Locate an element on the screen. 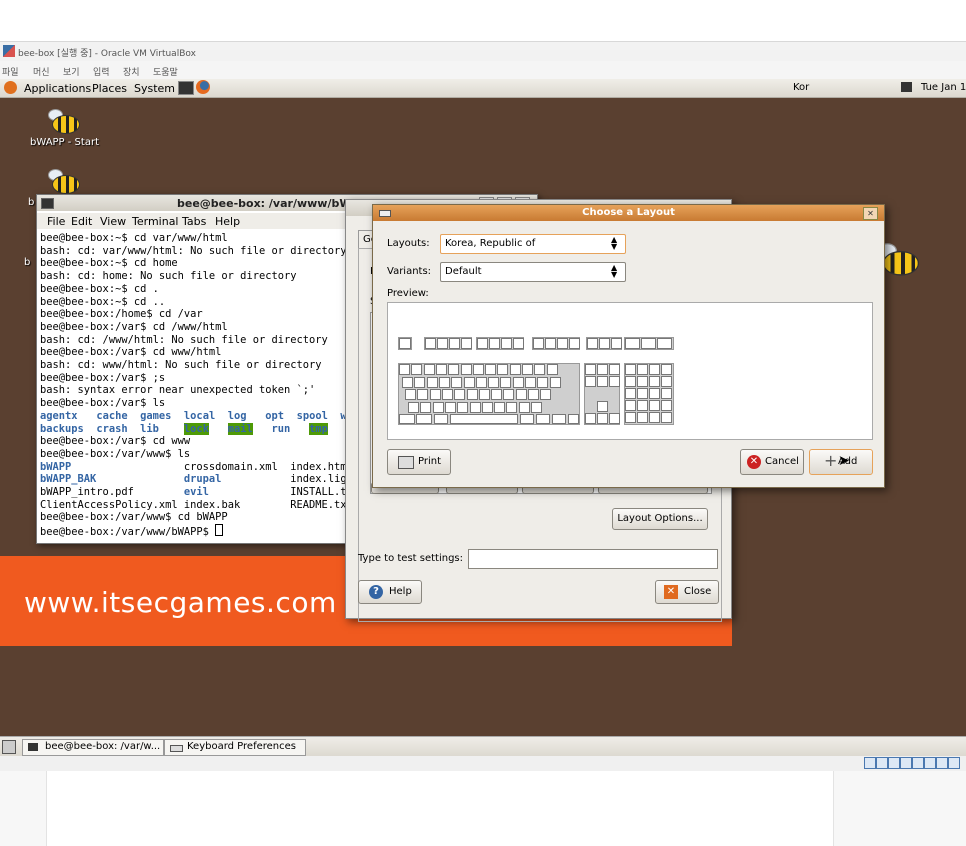  variants-combo: Default ▲ ▼ is located at coordinates (533, 272).